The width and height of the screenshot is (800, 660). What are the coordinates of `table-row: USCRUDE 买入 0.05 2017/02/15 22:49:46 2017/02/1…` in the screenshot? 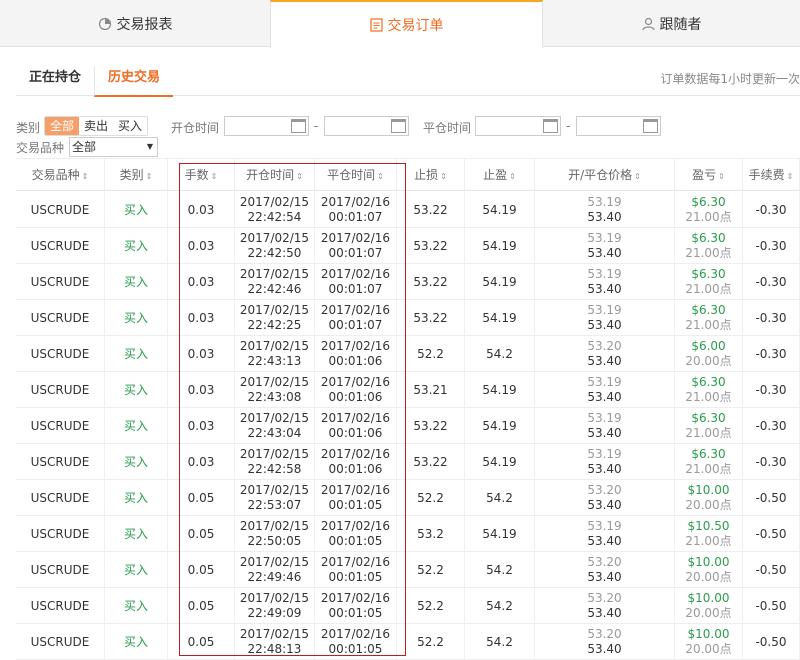 It's located at (408, 570).